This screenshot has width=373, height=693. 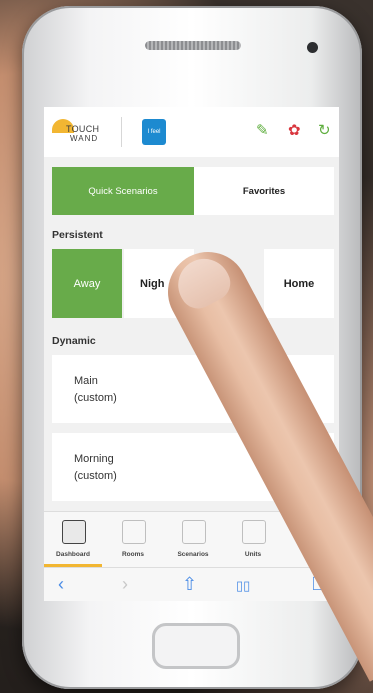 I want to click on divider, so click(x=121, y=132).